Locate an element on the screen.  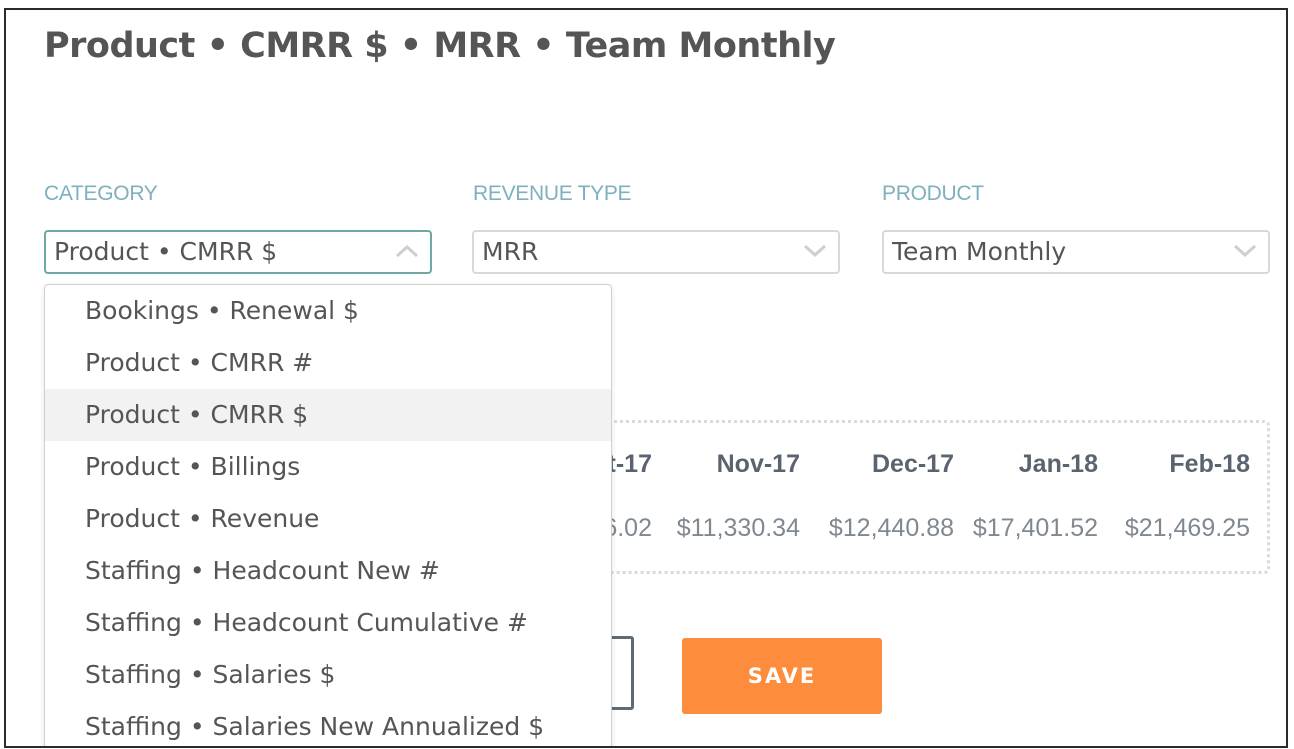
revenue-type-select: MRR is located at coordinates (656, 252).